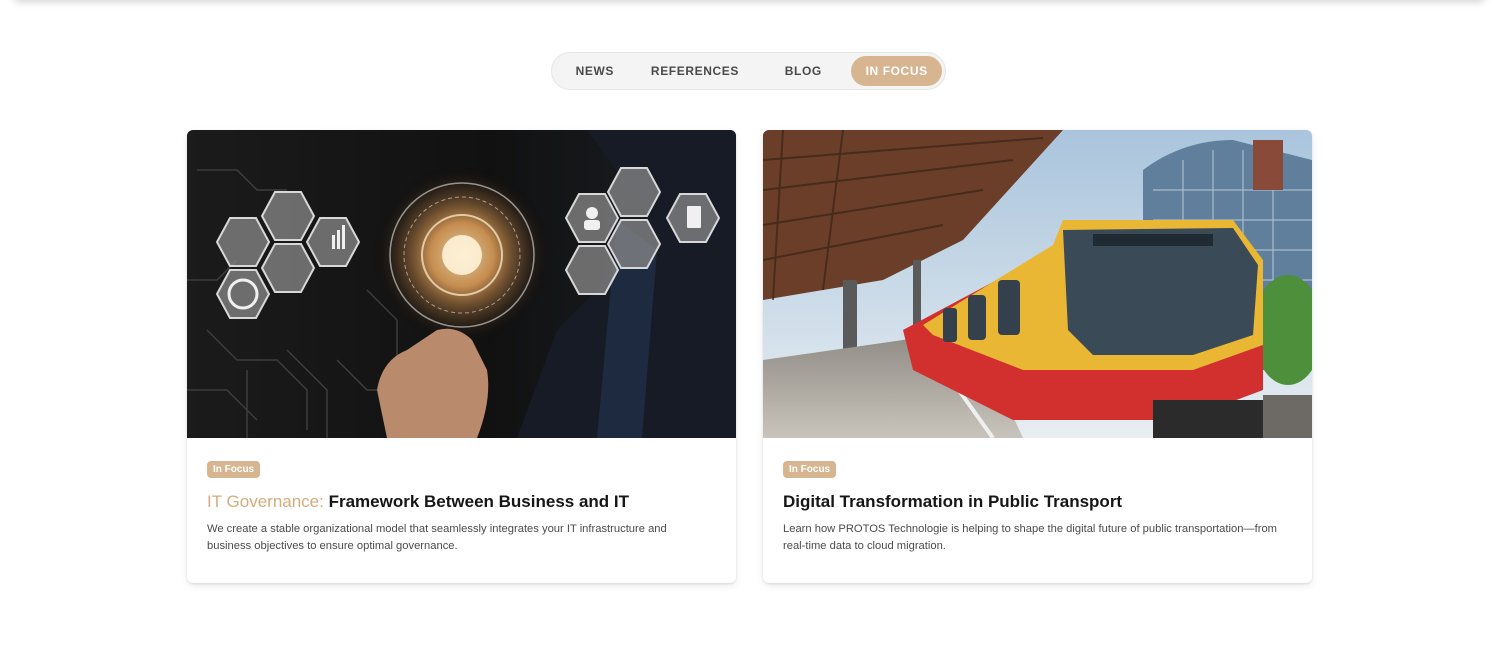  I want to click on category-tabs: NEWS REFERENCES BLOG IN FOCUS, so click(748, 71).